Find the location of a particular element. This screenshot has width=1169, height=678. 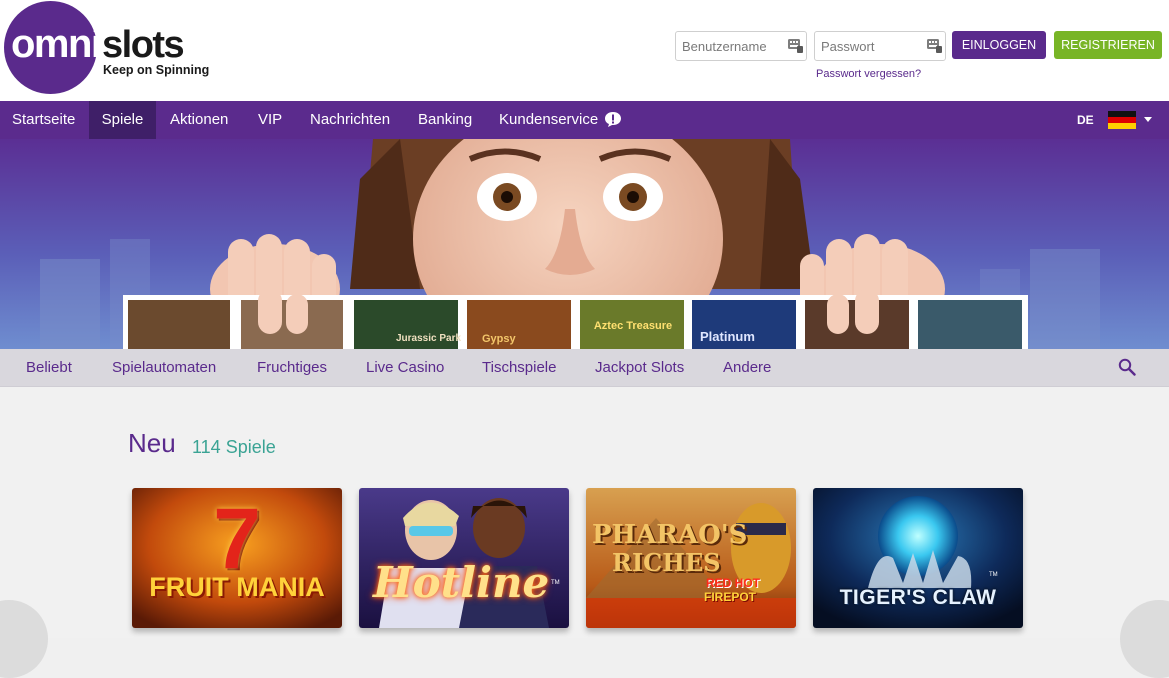

game-tile-fruit-mania: 7 FRUIT MANIA is located at coordinates (237, 558).